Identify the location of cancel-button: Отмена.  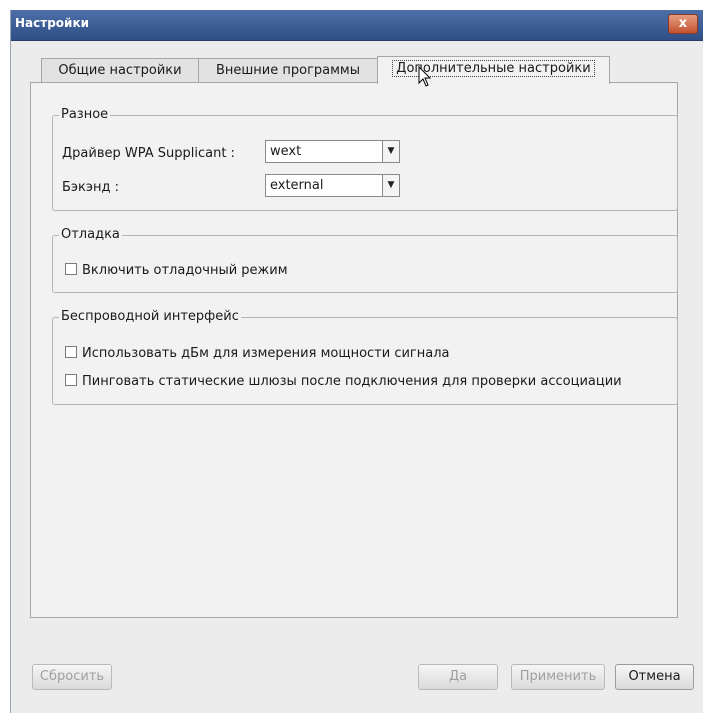
(654, 677).